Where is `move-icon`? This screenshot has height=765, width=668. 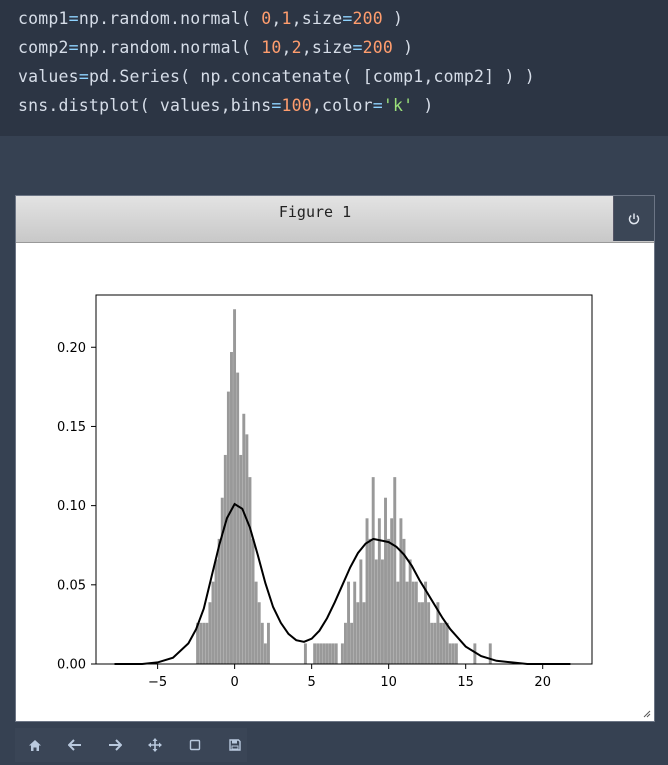 move-icon is located at coordinates (155, 745).